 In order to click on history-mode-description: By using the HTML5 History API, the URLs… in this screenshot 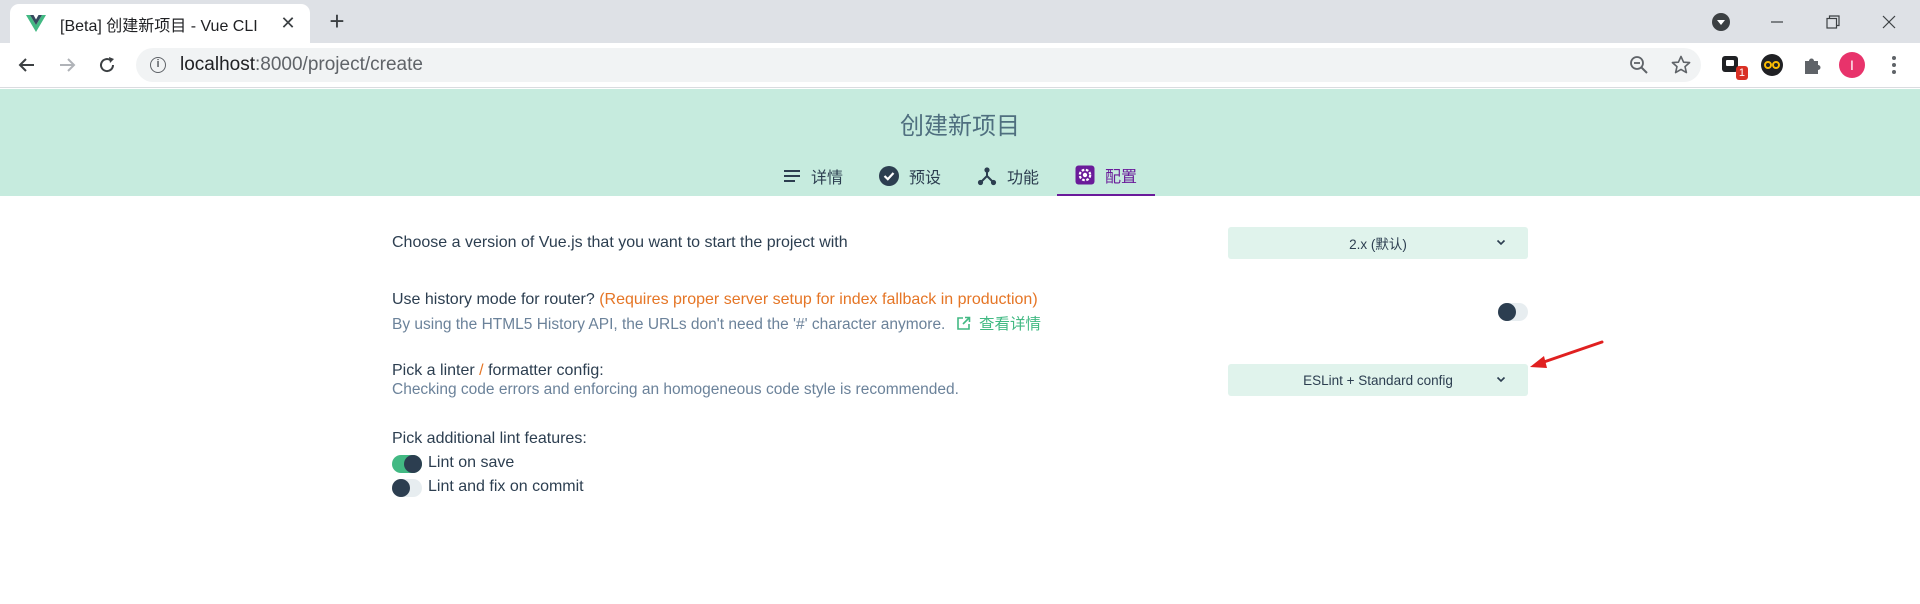, I will do `click(716, 324)`.